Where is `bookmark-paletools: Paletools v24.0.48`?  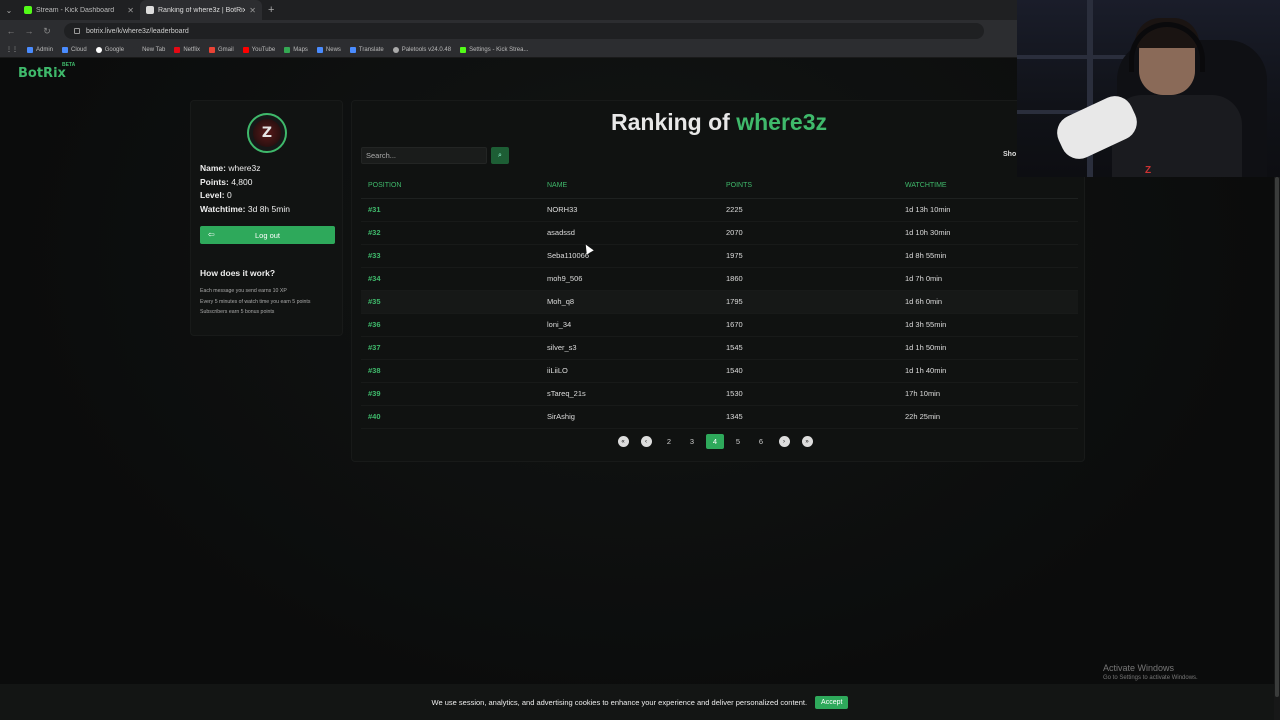 bookmark-paletools: Paletools v24.0.48 is located at coordinates (421, 49).